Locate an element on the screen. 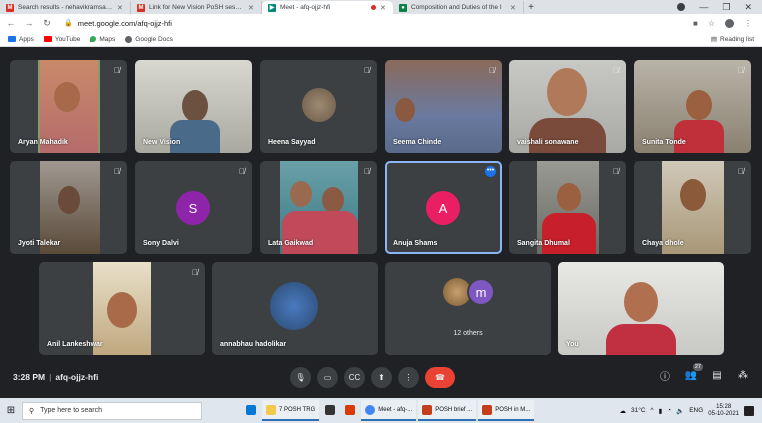  participant-tile: 🎙̸ Chaya dhole is located at coordinates (692, 207).